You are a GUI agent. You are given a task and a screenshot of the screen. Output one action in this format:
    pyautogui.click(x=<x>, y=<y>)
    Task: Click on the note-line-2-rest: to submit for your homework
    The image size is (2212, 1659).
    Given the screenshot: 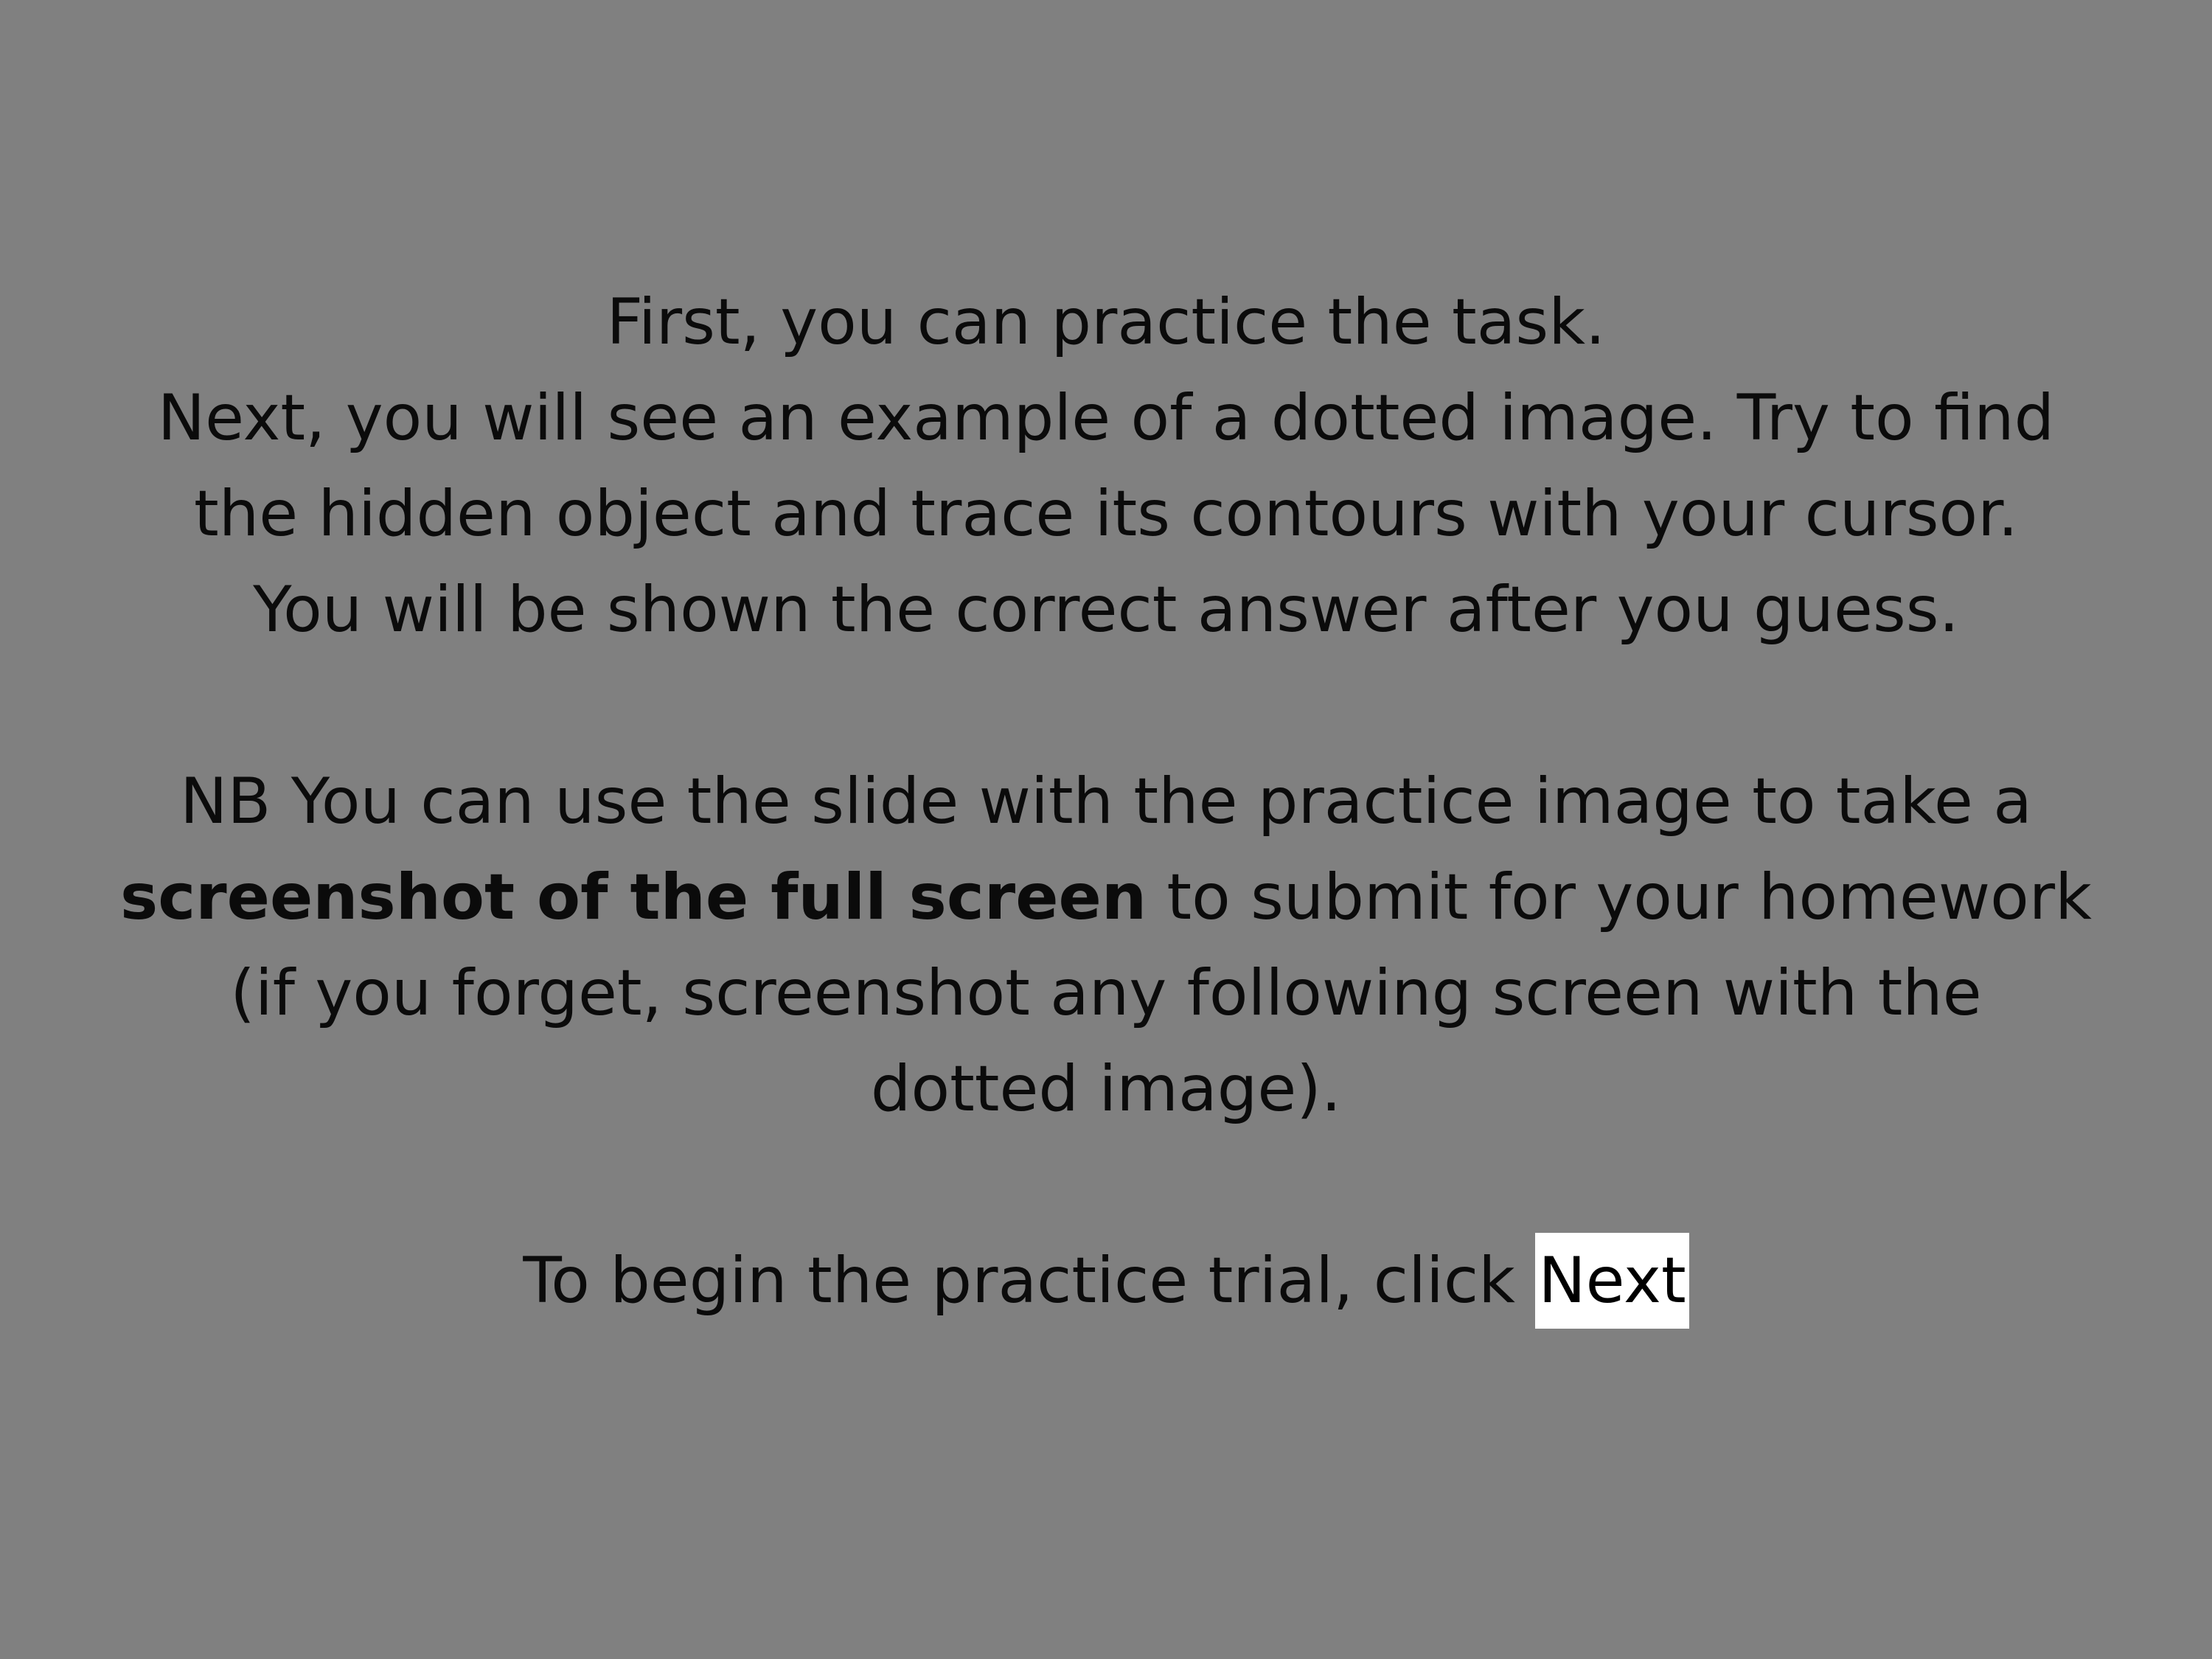 What is the action you would take?
    pyautogui.click(x=1619, y=897)
    